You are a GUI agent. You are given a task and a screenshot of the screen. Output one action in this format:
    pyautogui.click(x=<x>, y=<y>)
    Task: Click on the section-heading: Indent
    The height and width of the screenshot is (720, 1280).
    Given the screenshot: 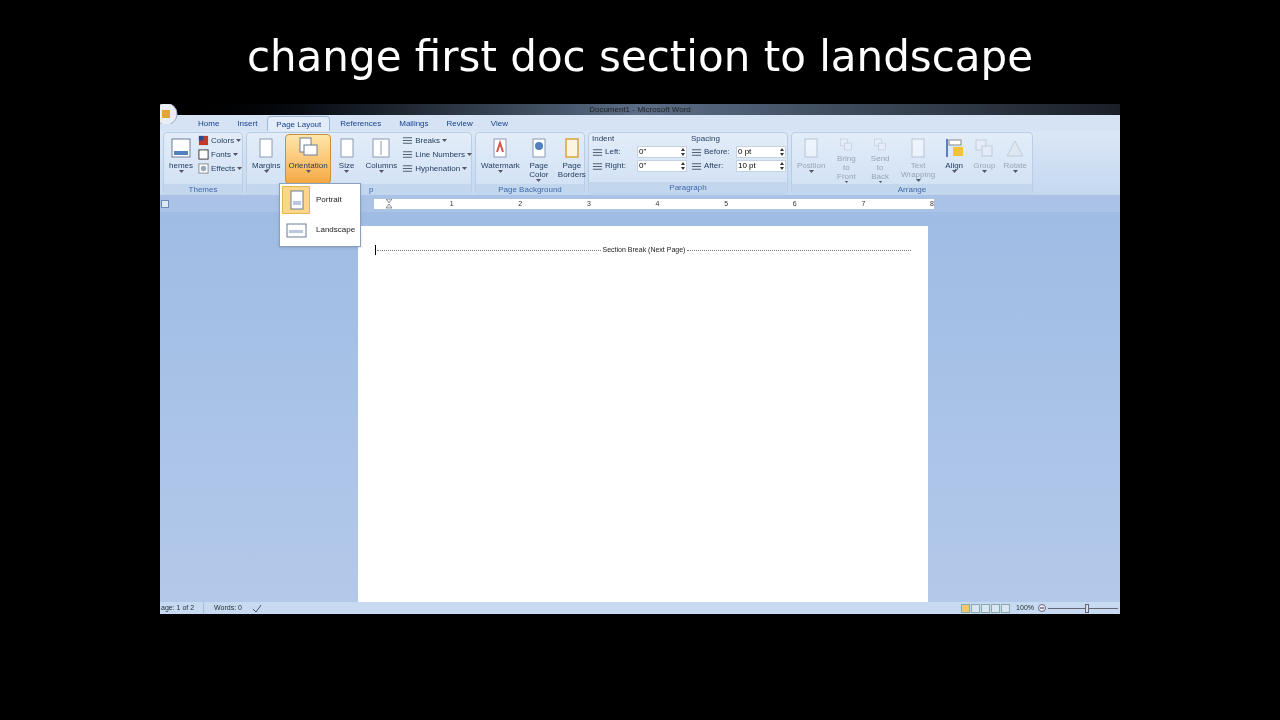 What is the action you would take?
    pyautogui.click(x=604, y=139)
    